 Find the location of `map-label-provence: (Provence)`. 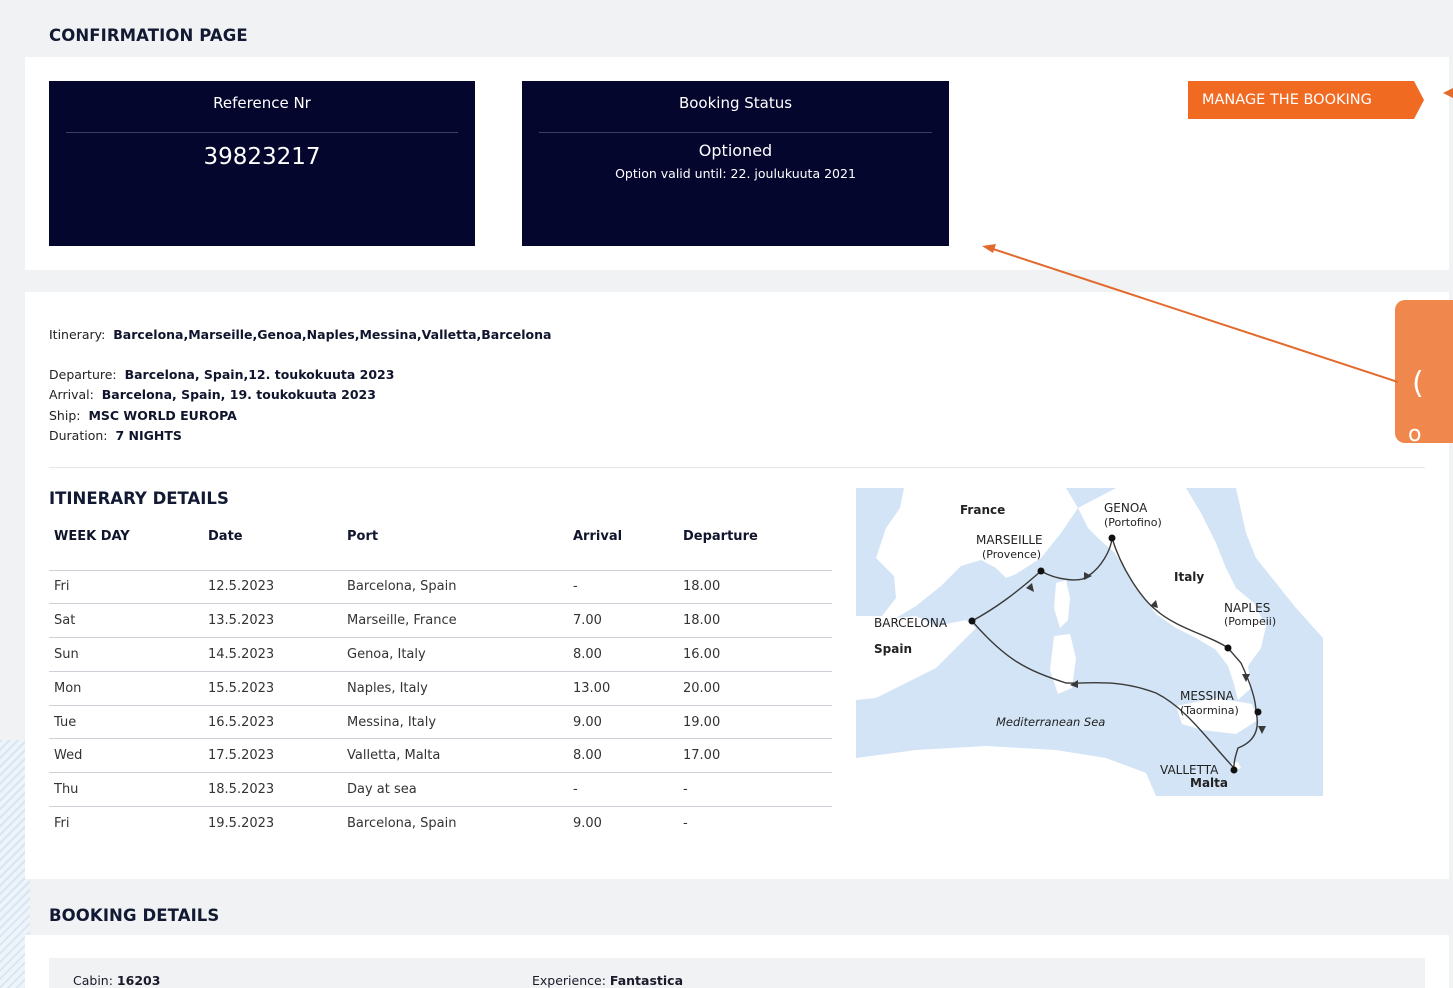

map-label-provence: (Provence) is located at coordinates (1011, 554).